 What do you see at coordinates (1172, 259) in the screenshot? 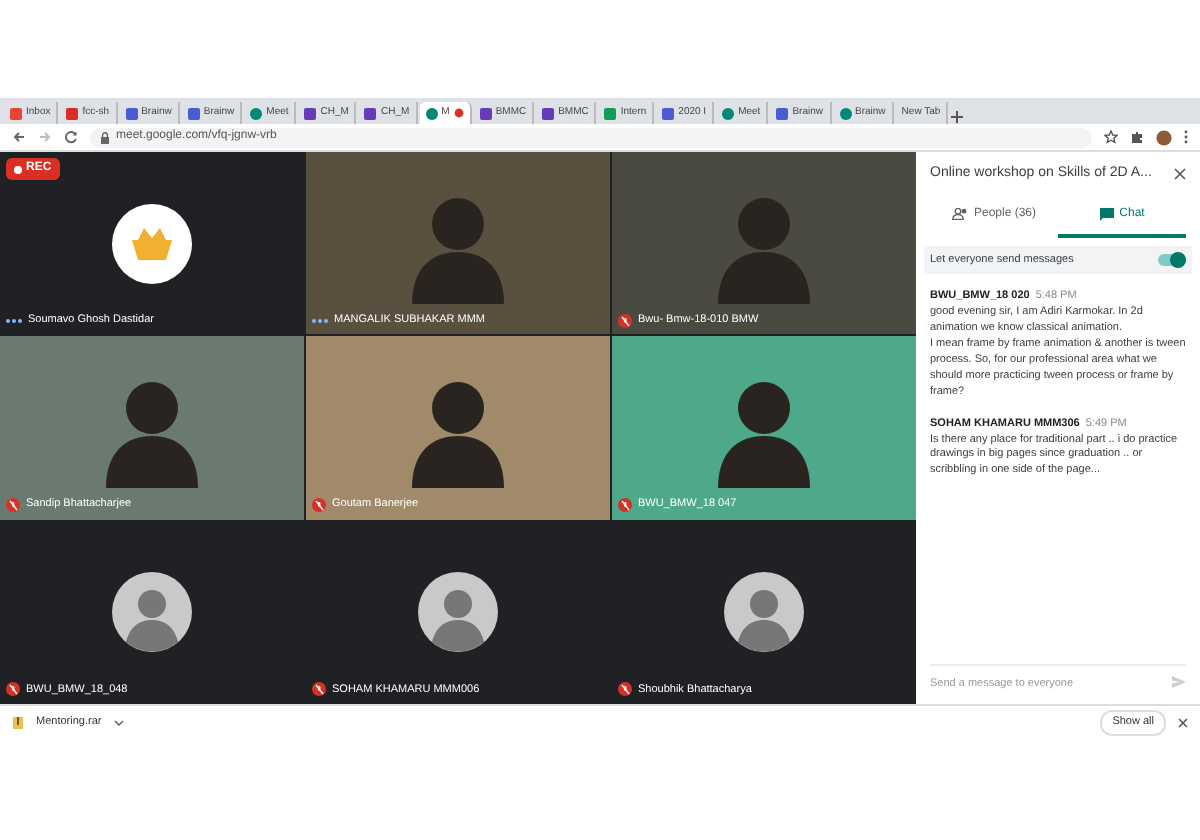
I see `toggle-switch` at bounding box center [1172, 259].